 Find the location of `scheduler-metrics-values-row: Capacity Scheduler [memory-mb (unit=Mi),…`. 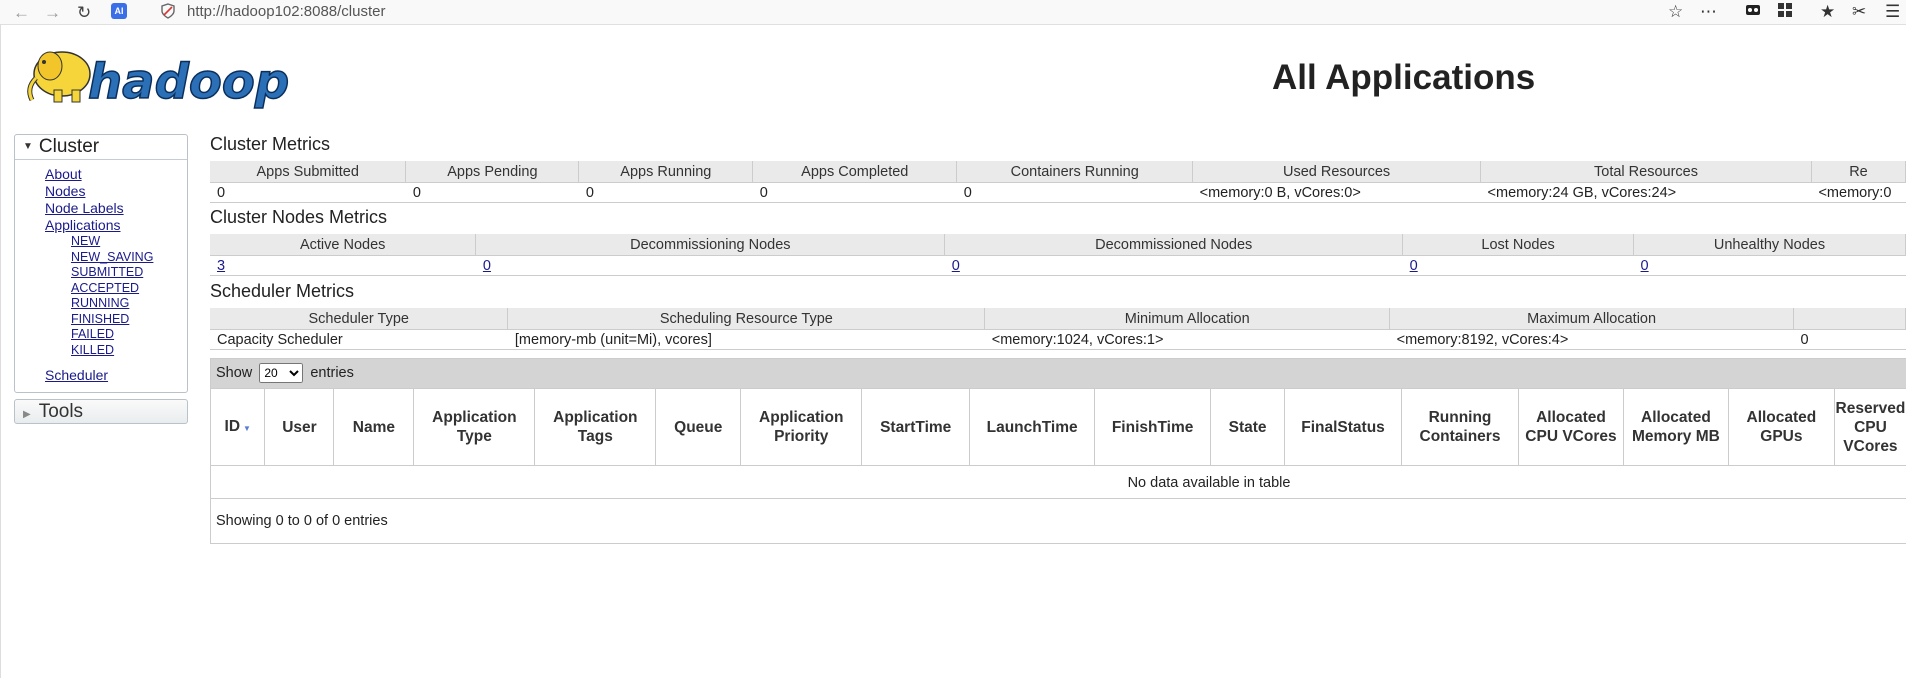

scheduler-metrics-values-row: Capacity Scheduler [memory-mb (unit=Mi),… is located at coordinates (1058, 339).